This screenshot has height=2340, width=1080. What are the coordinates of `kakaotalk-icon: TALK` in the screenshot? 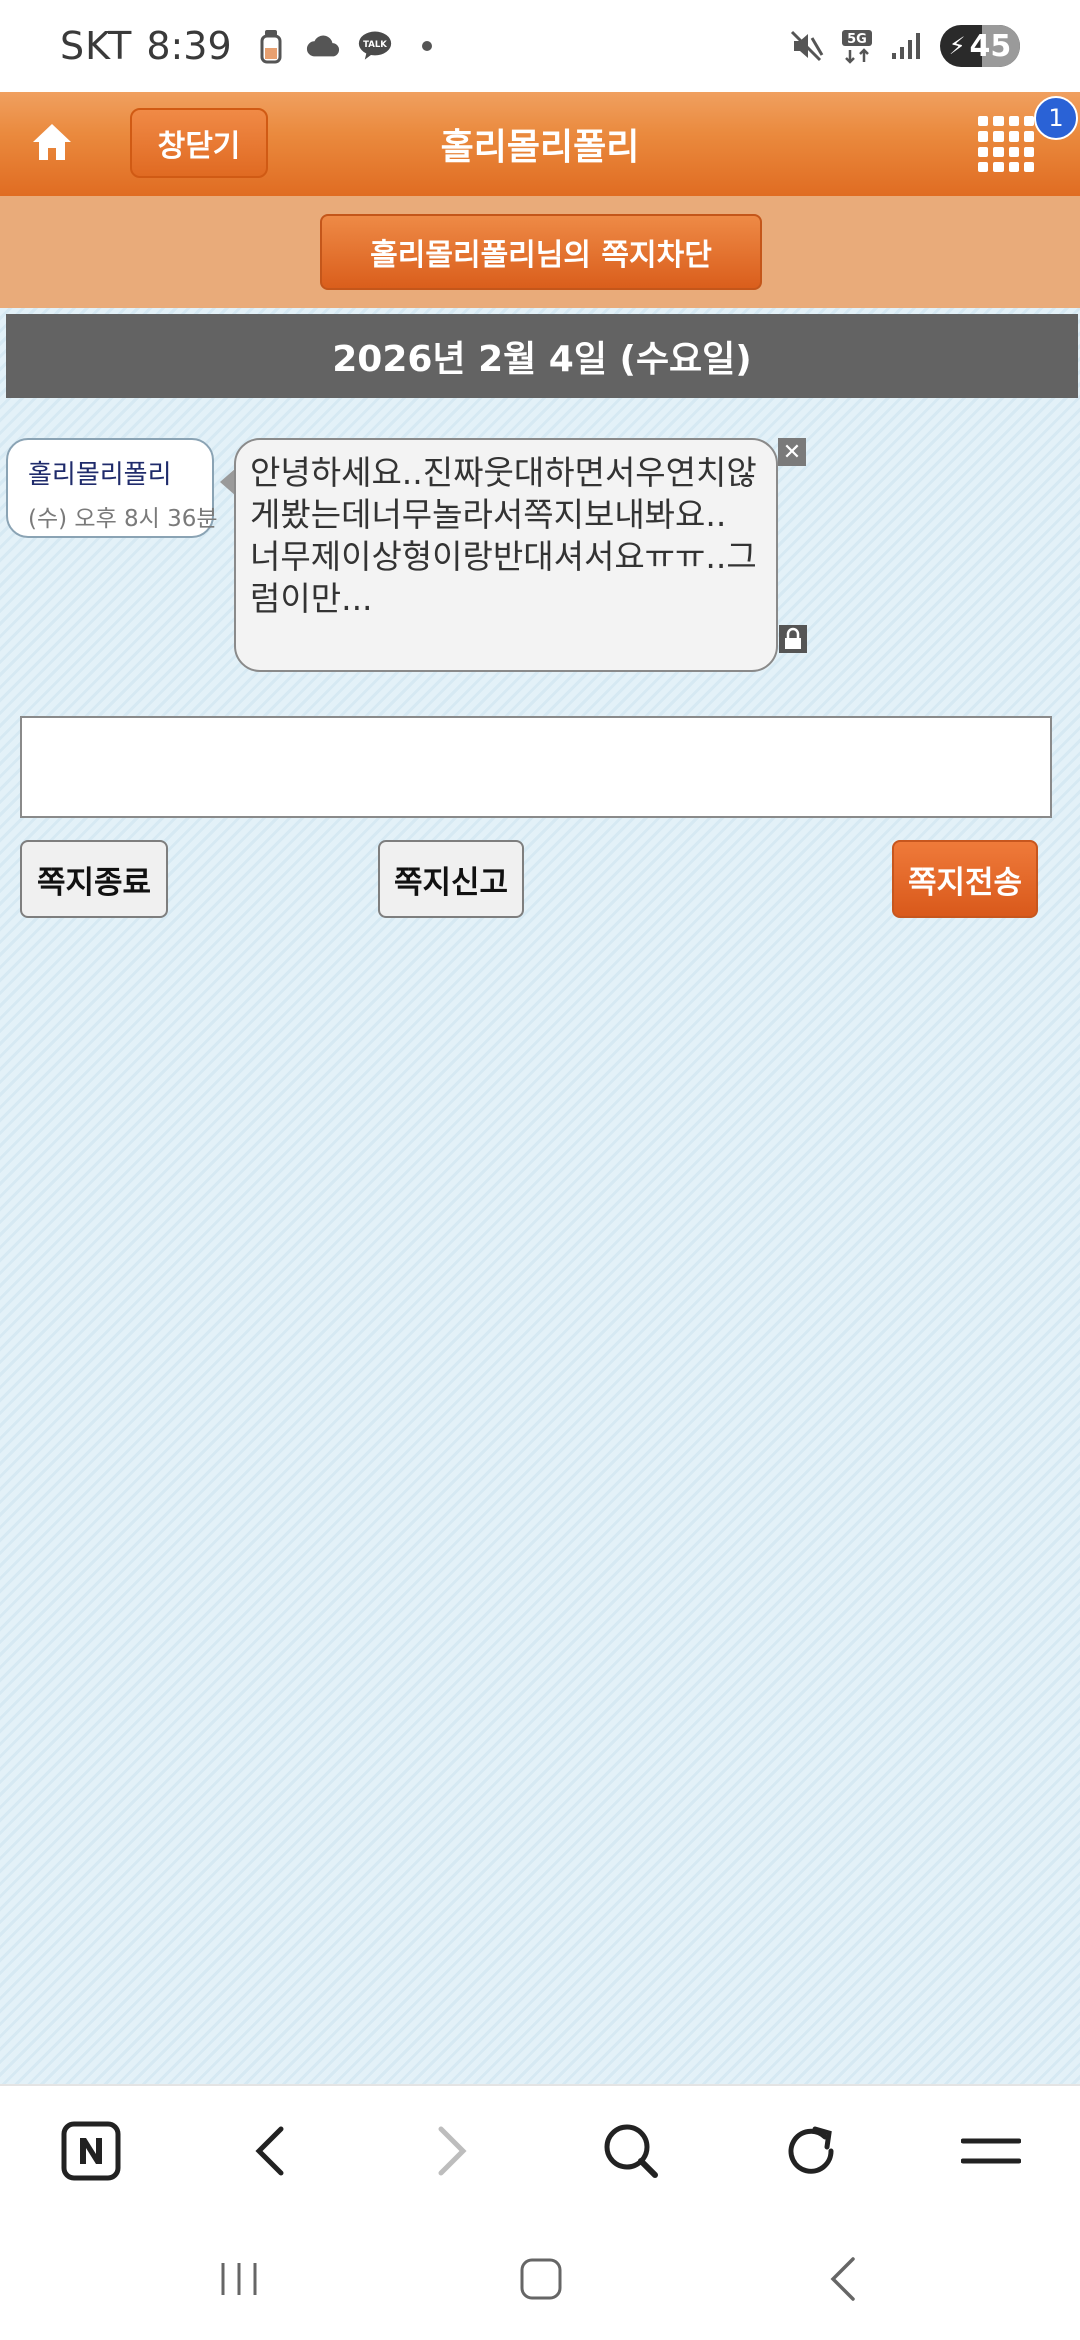 It's located at (375, 46).